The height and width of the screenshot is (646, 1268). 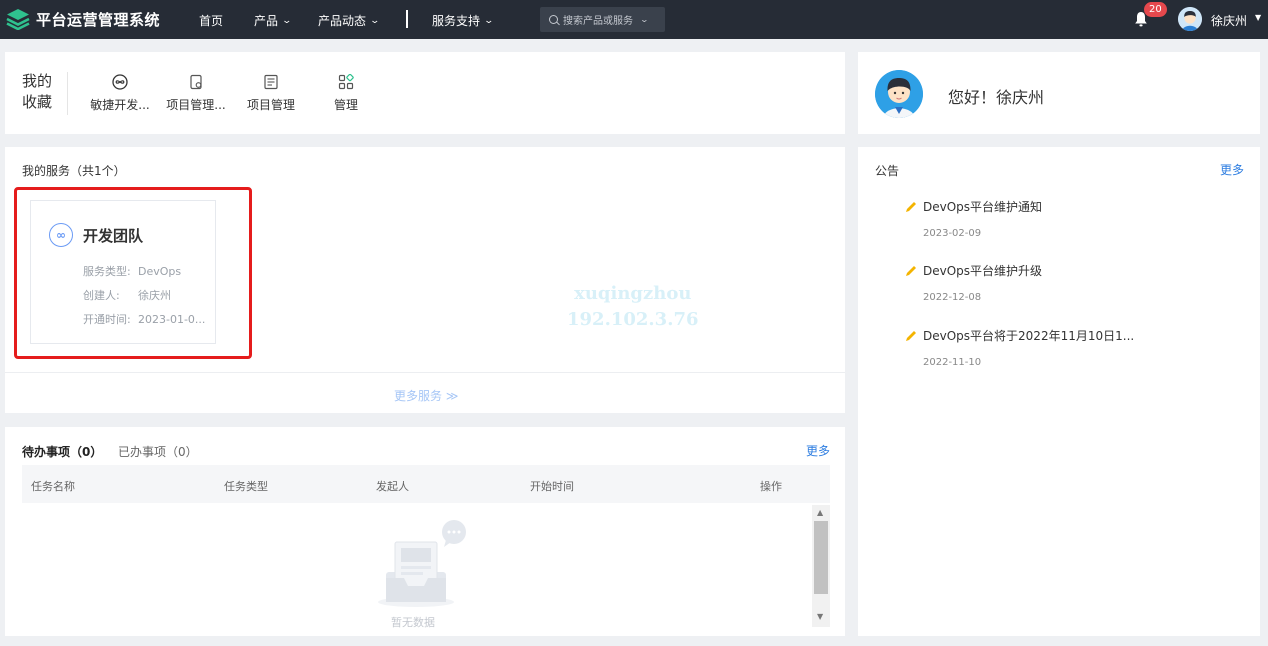 I want to click on app-title: 平台运营管理系统, so click(x=98, y=19).